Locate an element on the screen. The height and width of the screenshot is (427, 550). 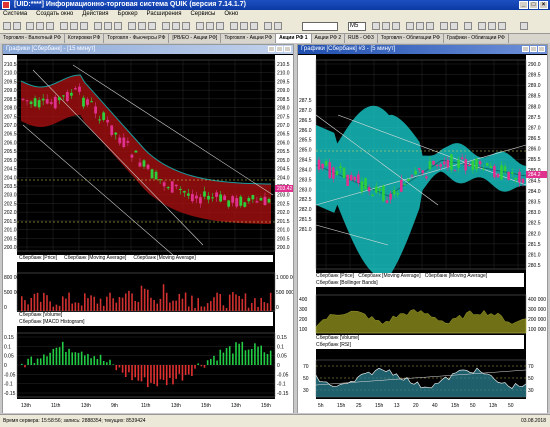
indicator-icon is located at coordinates (234, 26).